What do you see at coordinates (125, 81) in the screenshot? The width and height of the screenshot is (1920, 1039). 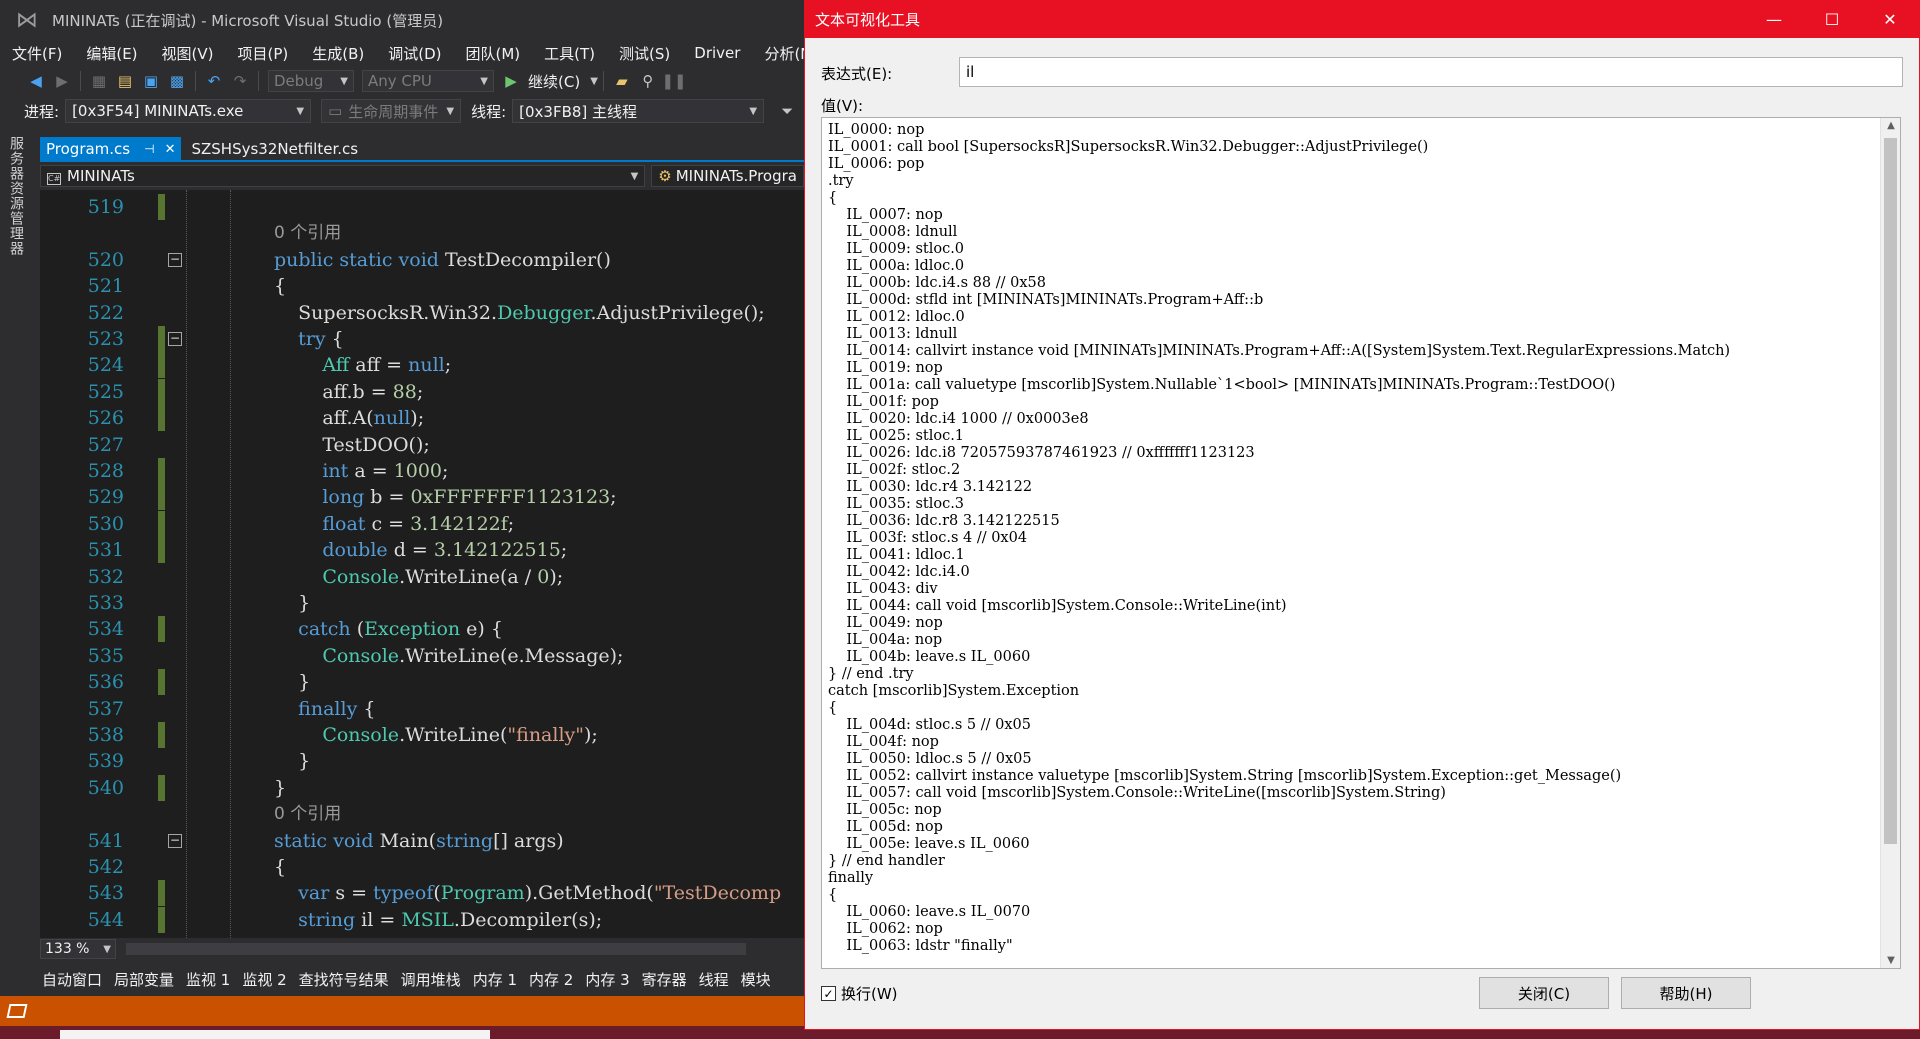 I see `open-file-icon: ▤` at bounding box center [125, 81].